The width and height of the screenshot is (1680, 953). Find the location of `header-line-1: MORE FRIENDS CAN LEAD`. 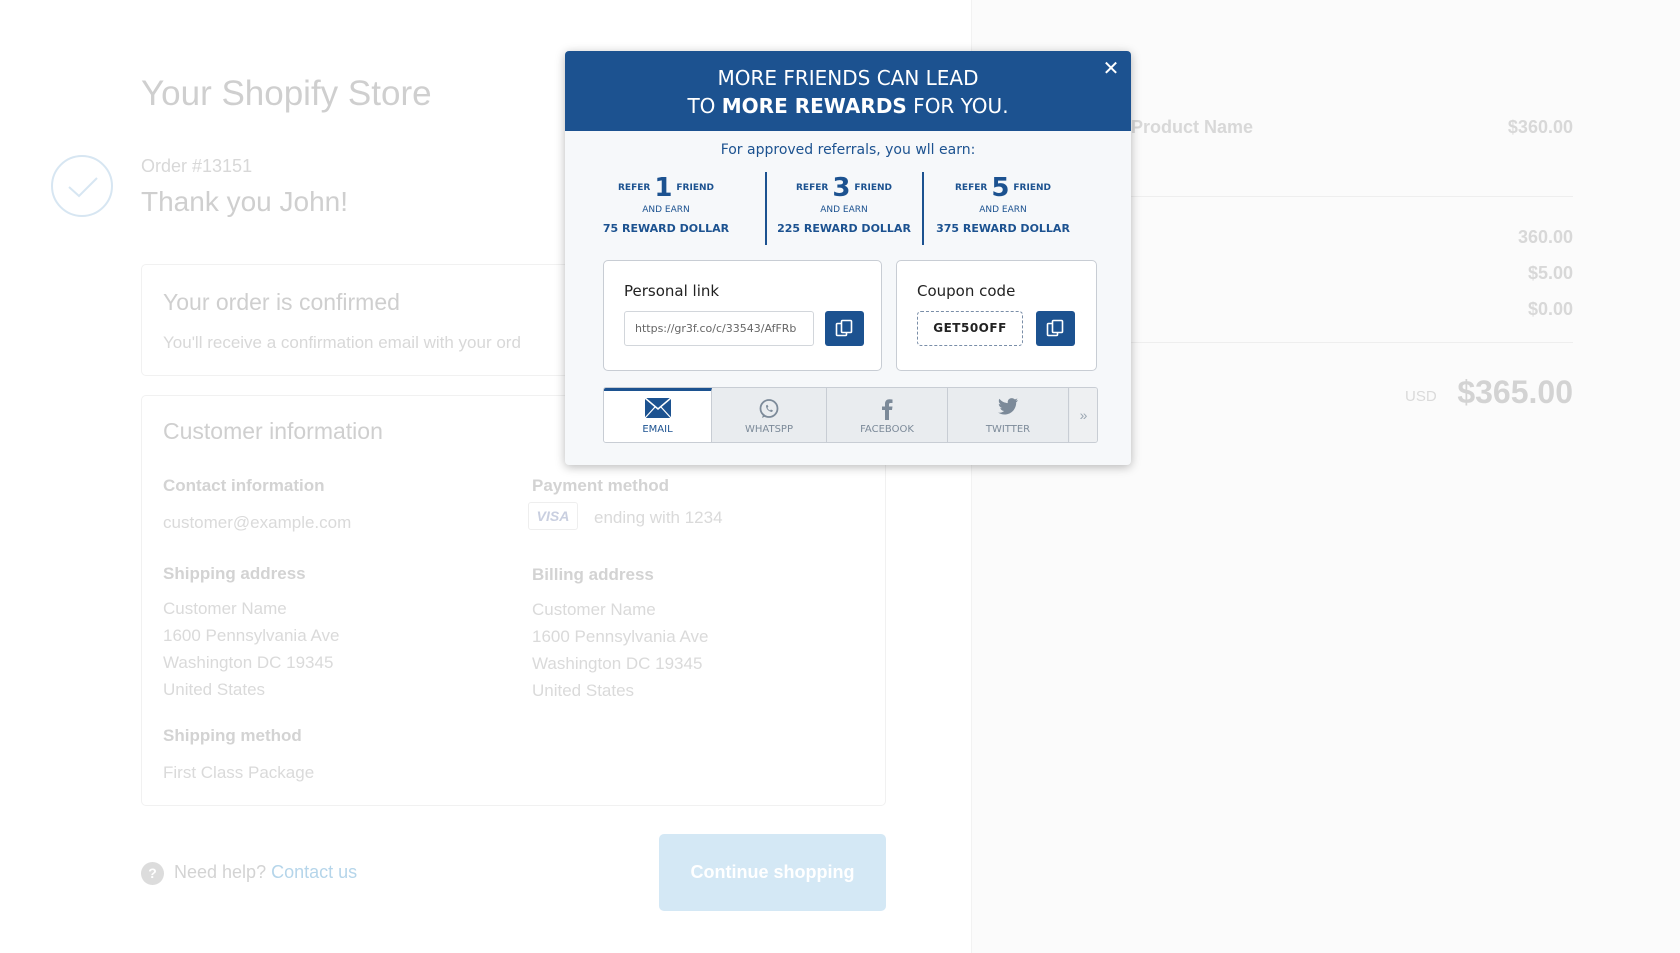

header-line-1: MORE FRIENDS CAN LEAD is located at coordinates (848, 78).